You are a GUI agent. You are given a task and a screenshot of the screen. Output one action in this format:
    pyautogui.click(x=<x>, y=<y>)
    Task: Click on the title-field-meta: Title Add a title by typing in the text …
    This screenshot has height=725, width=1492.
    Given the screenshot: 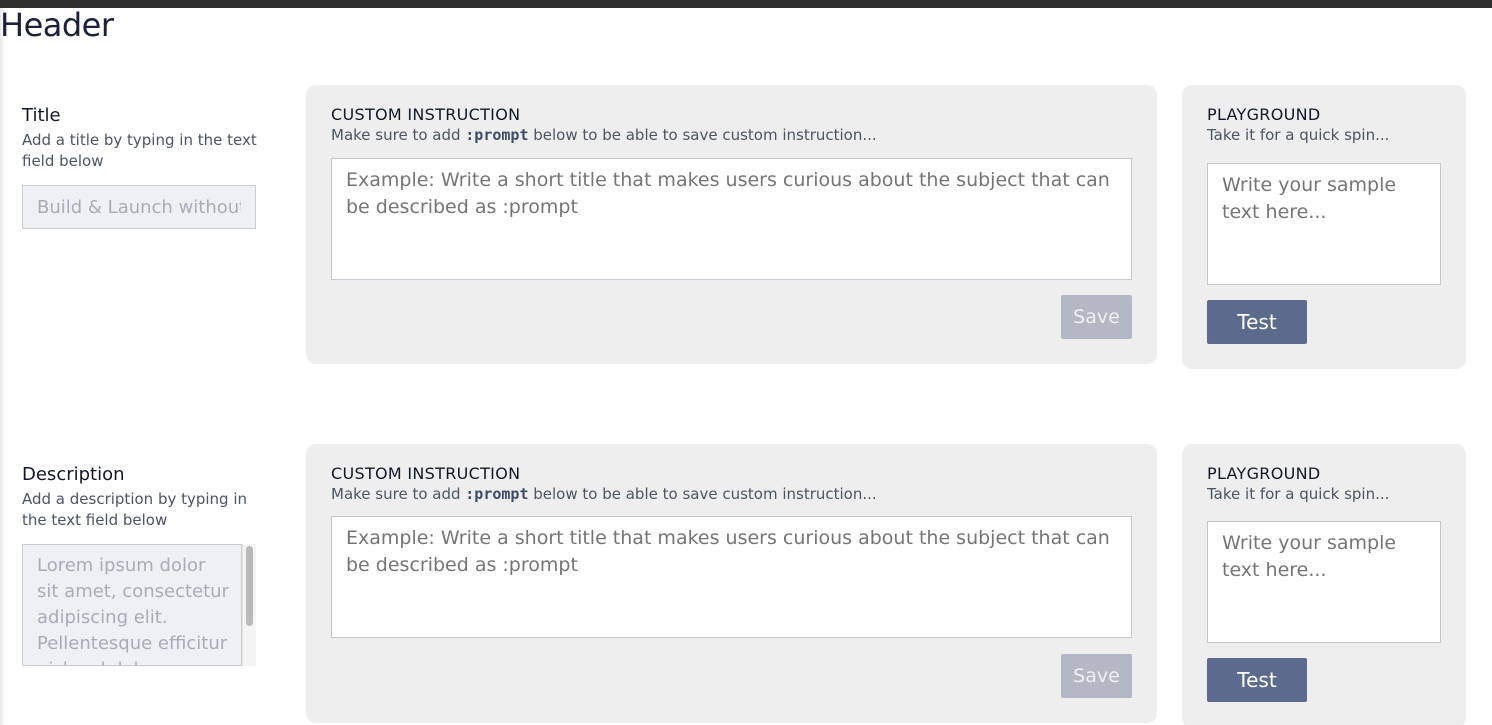 What is the action you would take?
    pyautogui.click(x=142, y=138)
    